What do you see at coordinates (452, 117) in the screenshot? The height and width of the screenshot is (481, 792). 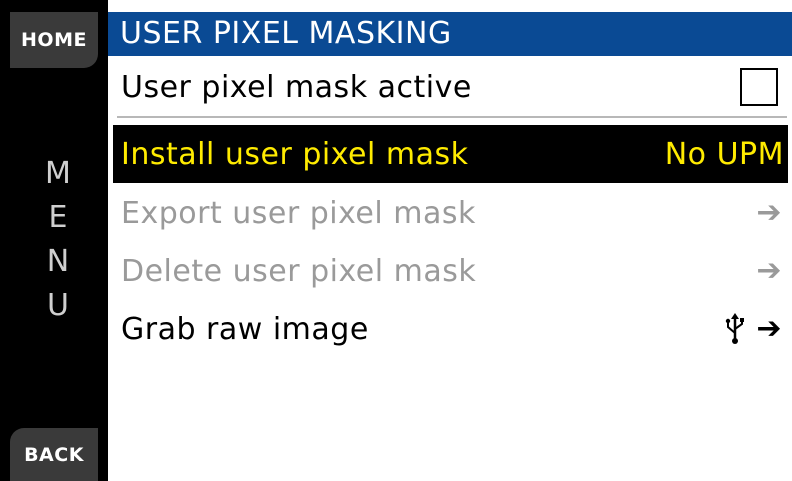 I see `divider` at bounding box center [452, 117].